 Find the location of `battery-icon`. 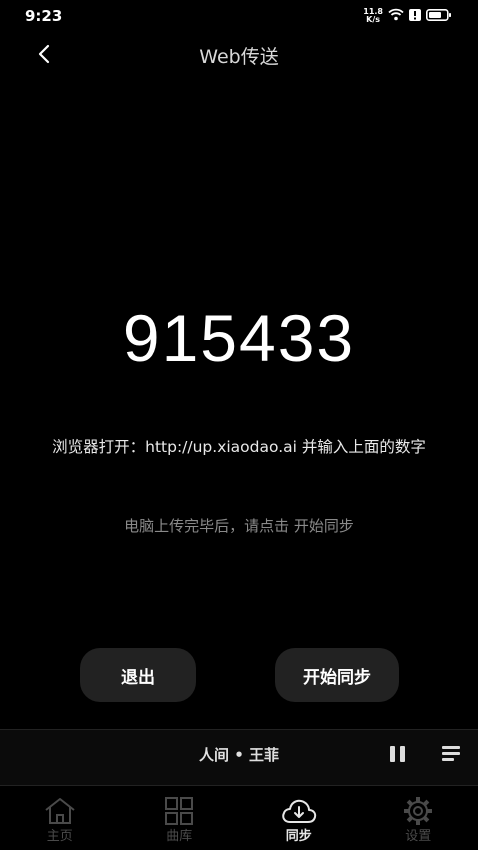

battery-icon is located at coordinates (439, 15).